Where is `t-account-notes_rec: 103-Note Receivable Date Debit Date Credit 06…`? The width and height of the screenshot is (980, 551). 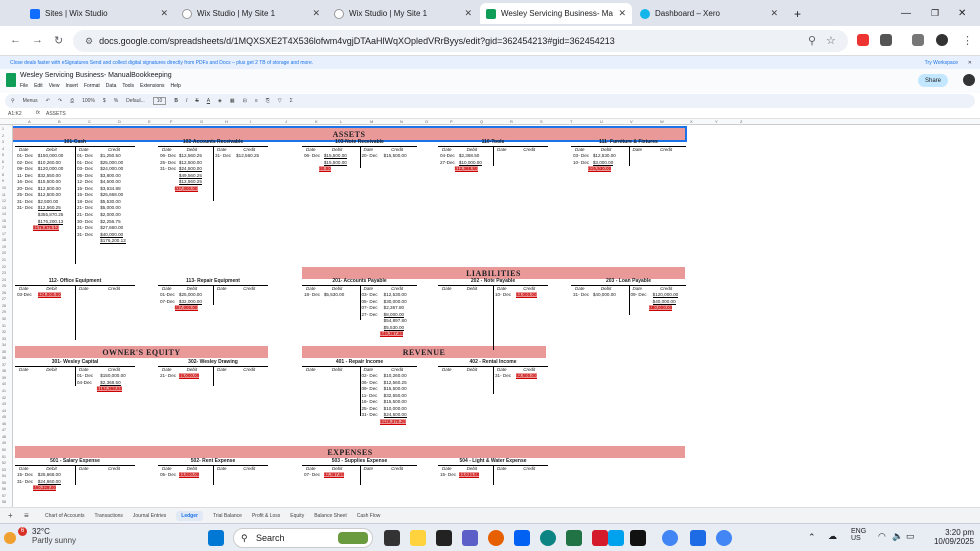 t-account-notes_rec: 103-Note Receivable Date Debit Date Credit 06… is located at coordinates (359, 189).